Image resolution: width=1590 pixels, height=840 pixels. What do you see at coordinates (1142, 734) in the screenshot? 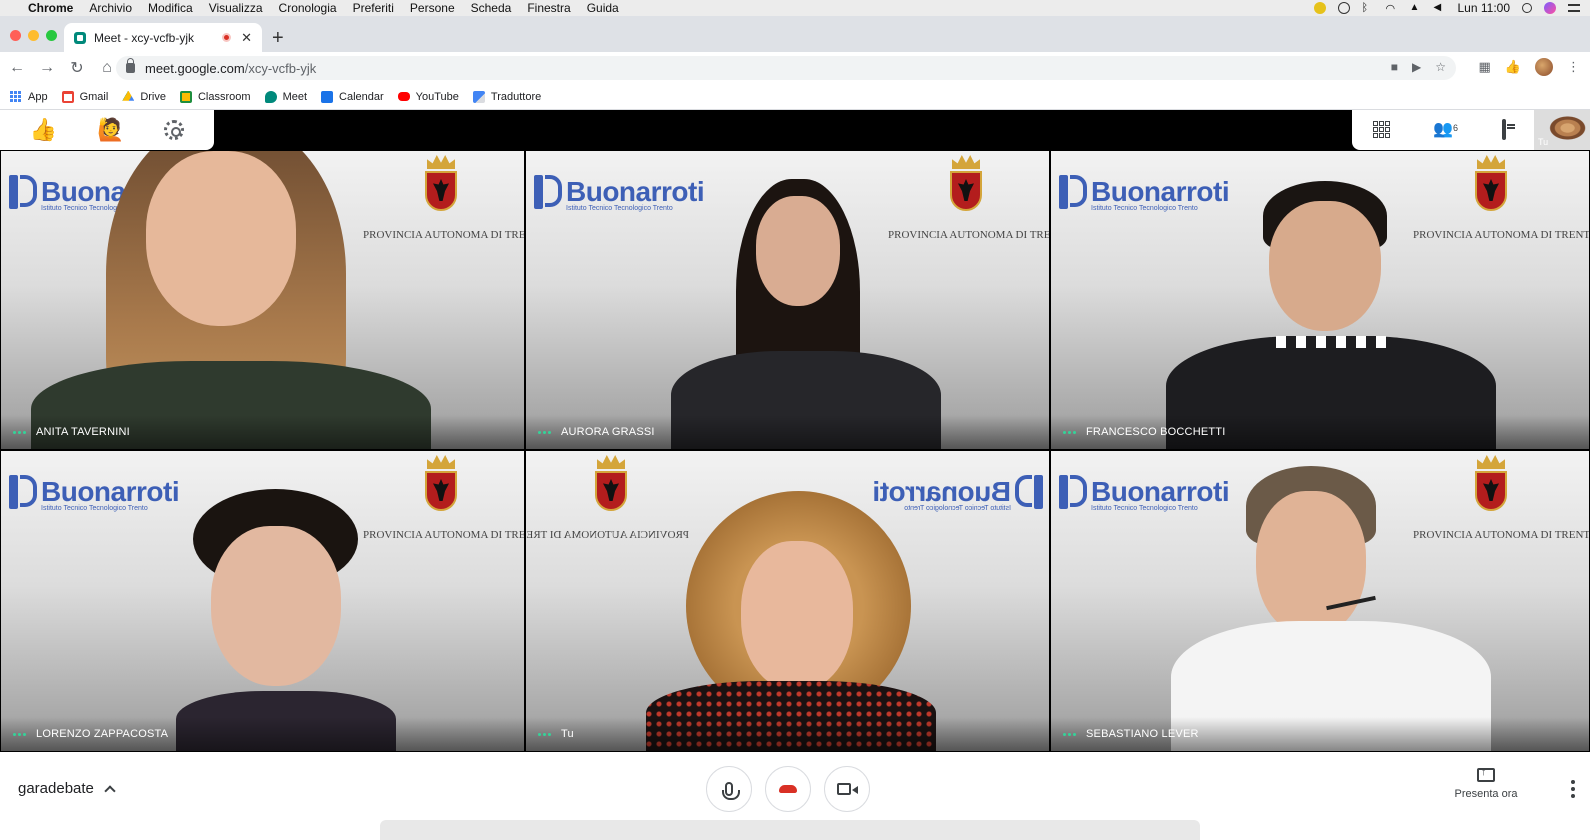
I see `participant-name: SEBASTIANO LEVER` at bounding box center [1142, 734].